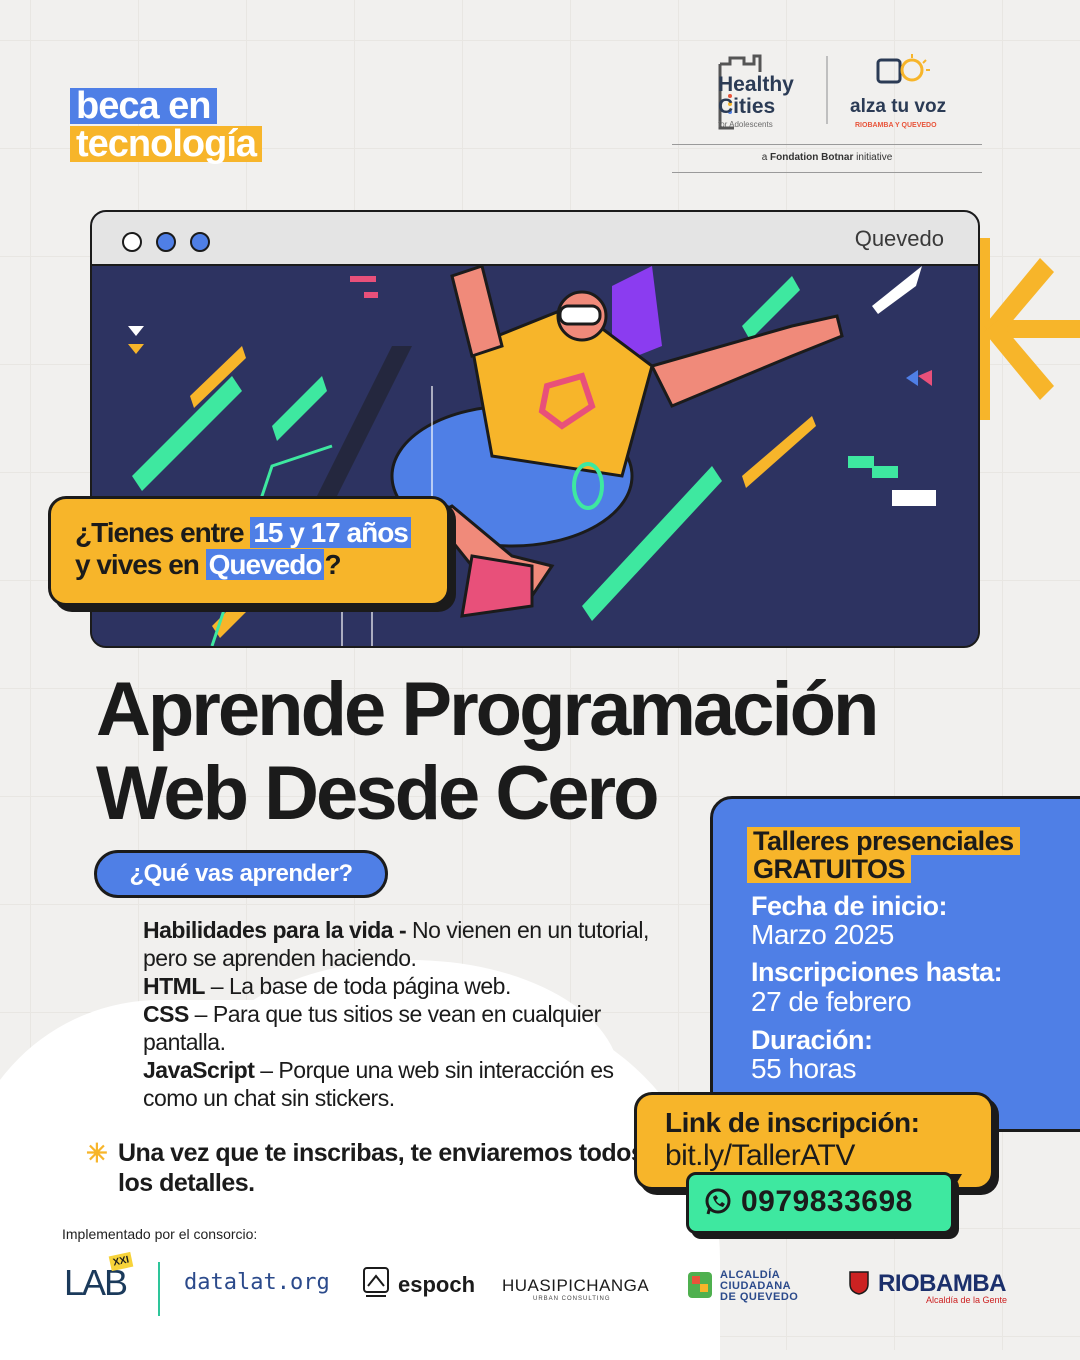 The height and width of the screenshot is (1360, 1080). I want to click on learn-item-title: HTML, so click(174, 986).